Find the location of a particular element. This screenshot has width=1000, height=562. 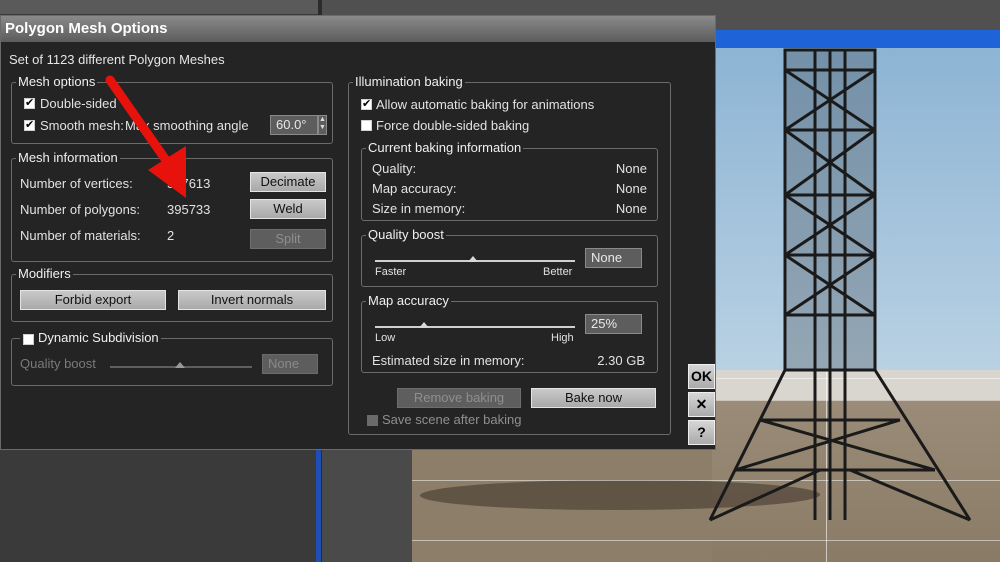

polygons-value: 395733 is located at coordinates (189, 209).